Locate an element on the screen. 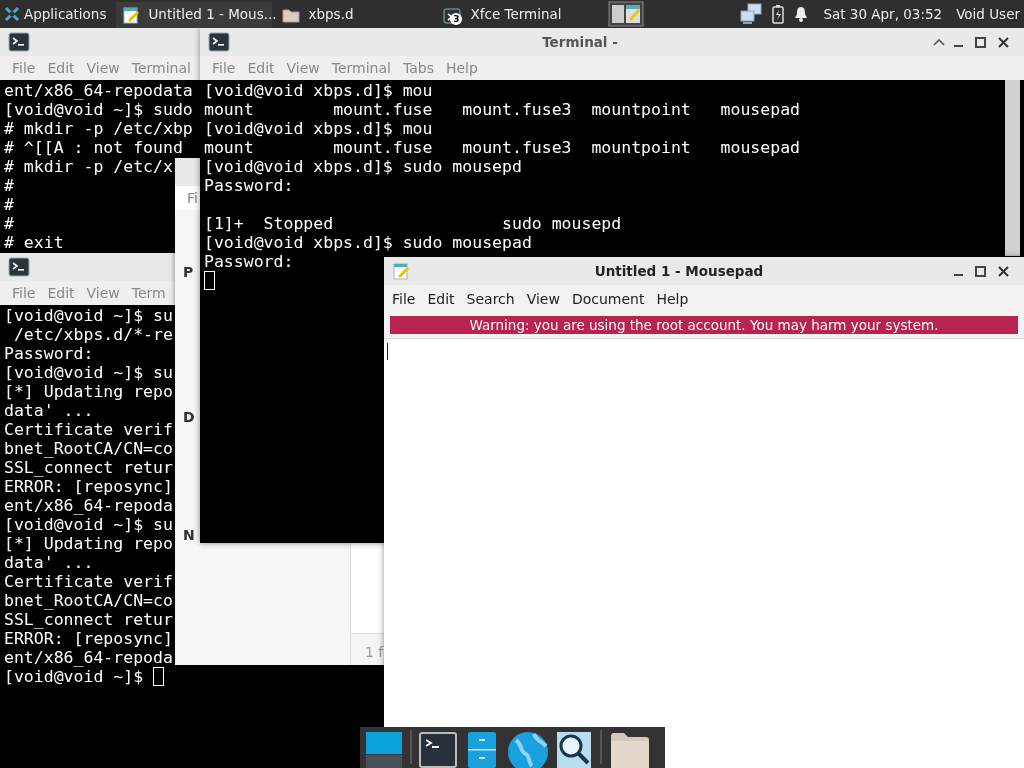 The image size is (1024, 768). terminal-line: # mkdir -p /etc/x is located at coordinates (88, 166).